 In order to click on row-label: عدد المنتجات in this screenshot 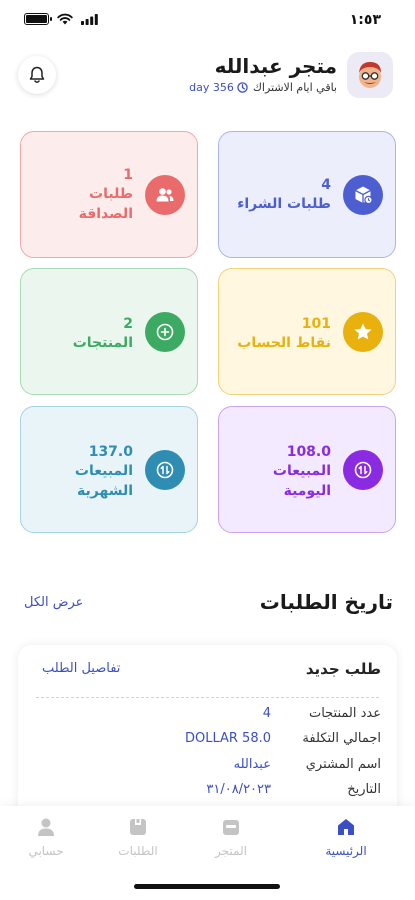, I will do `click(344, 713)`.